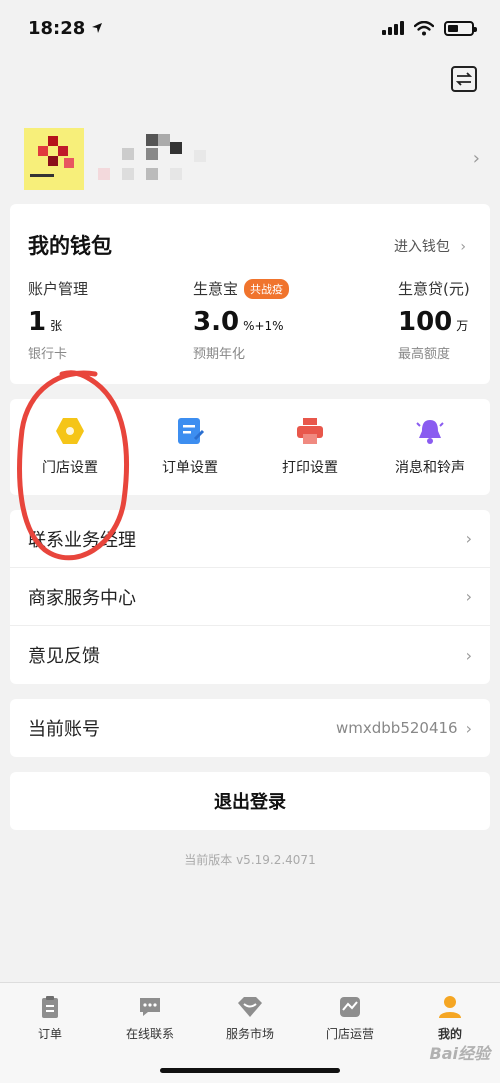 The height and width of the screenshot is (1083, 500). I want to click on tab-label: 在线联系, so click(149, 1034).